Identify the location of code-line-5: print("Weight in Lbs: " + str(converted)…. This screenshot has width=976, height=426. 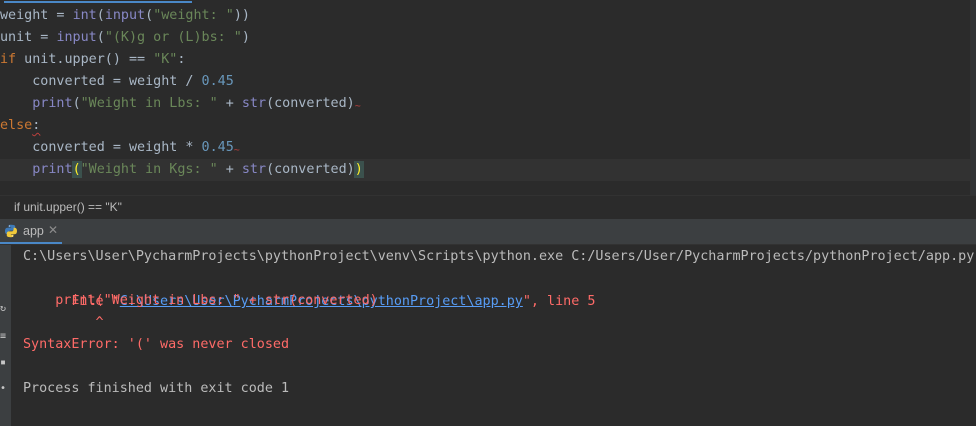
(485, 104).